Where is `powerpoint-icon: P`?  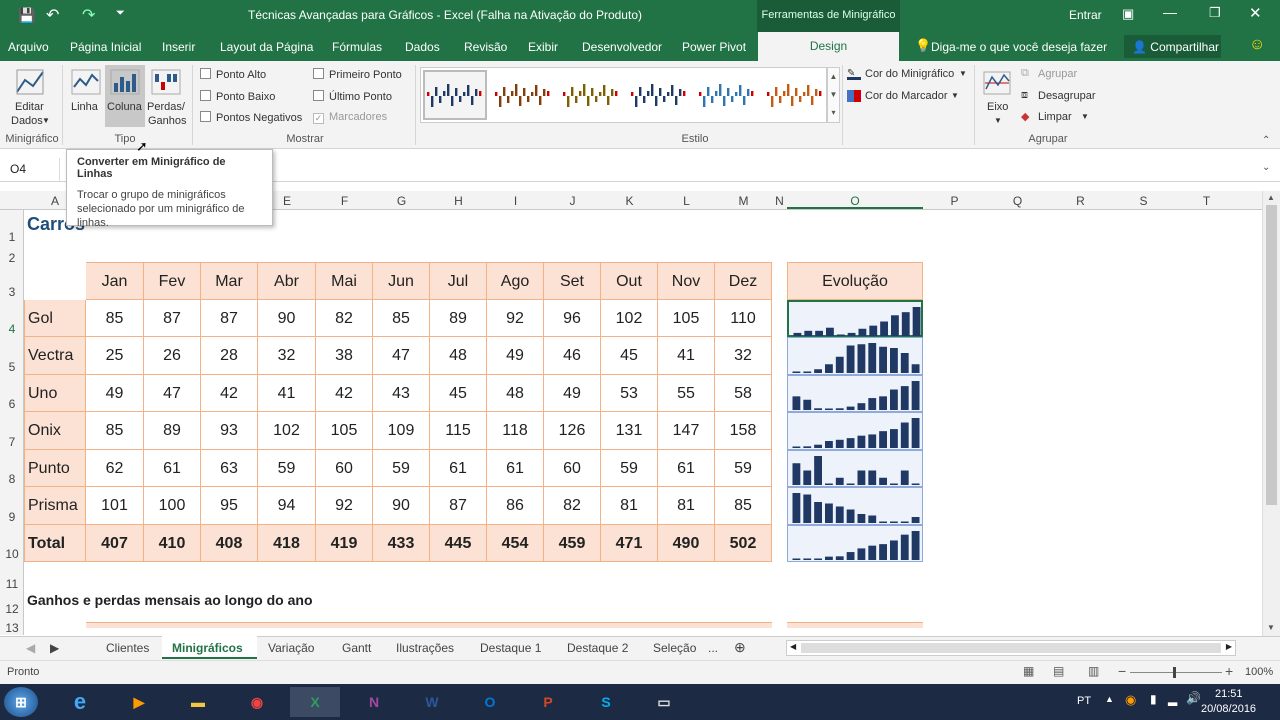
powerpoint-icon: P is located at coordinates (548, 702).